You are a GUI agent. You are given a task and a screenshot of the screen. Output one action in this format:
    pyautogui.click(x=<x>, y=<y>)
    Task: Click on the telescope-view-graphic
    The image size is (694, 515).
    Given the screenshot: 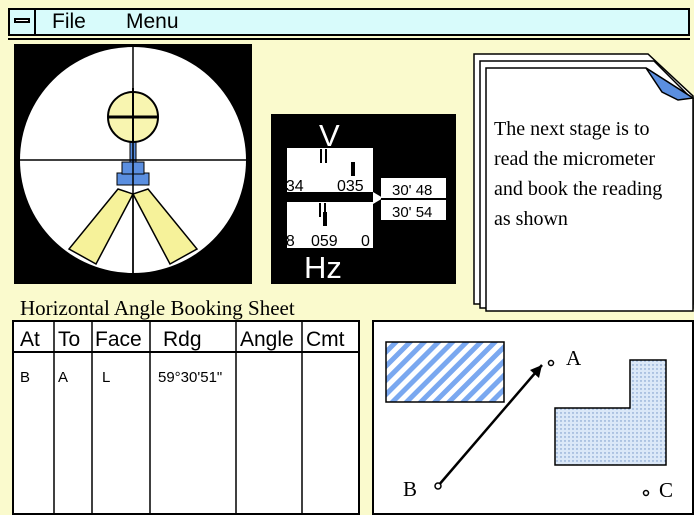 What is the action you would take?
    pyautogui.click(x=133, y=160)
    